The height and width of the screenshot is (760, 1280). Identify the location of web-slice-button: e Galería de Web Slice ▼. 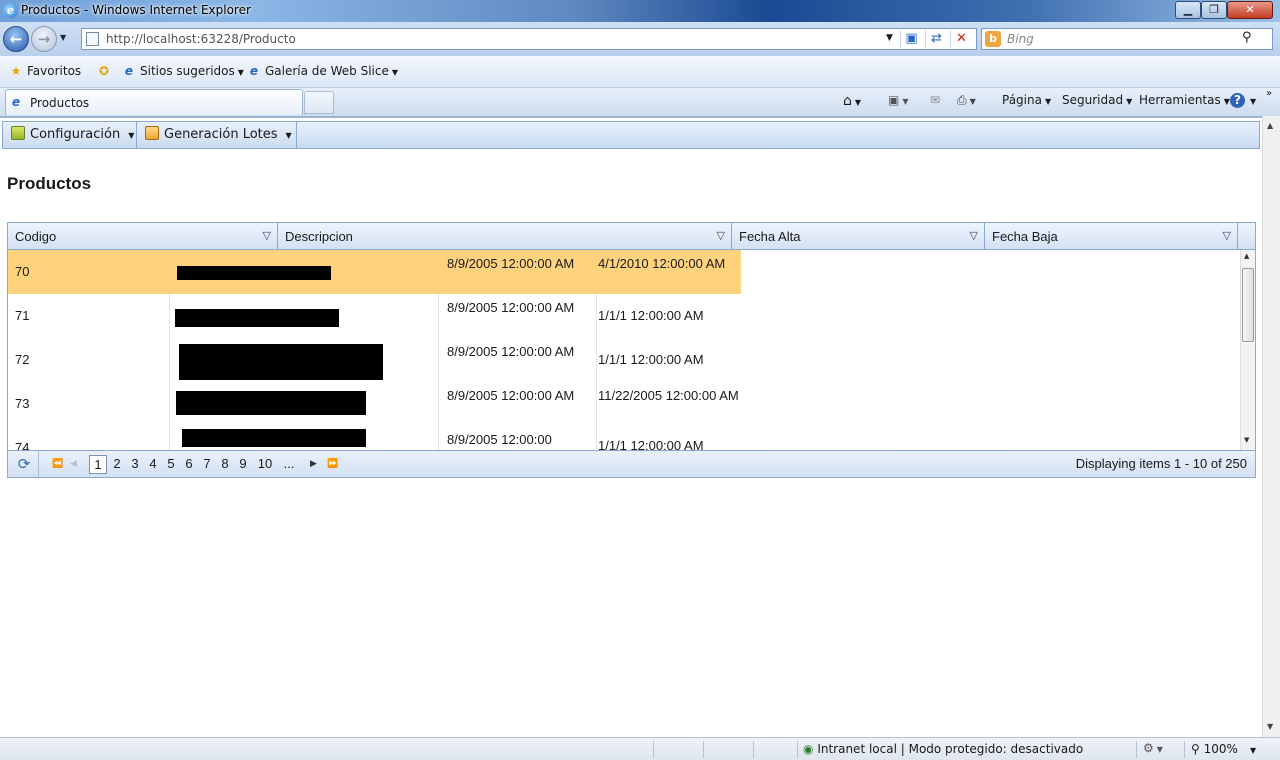
(322, 71).